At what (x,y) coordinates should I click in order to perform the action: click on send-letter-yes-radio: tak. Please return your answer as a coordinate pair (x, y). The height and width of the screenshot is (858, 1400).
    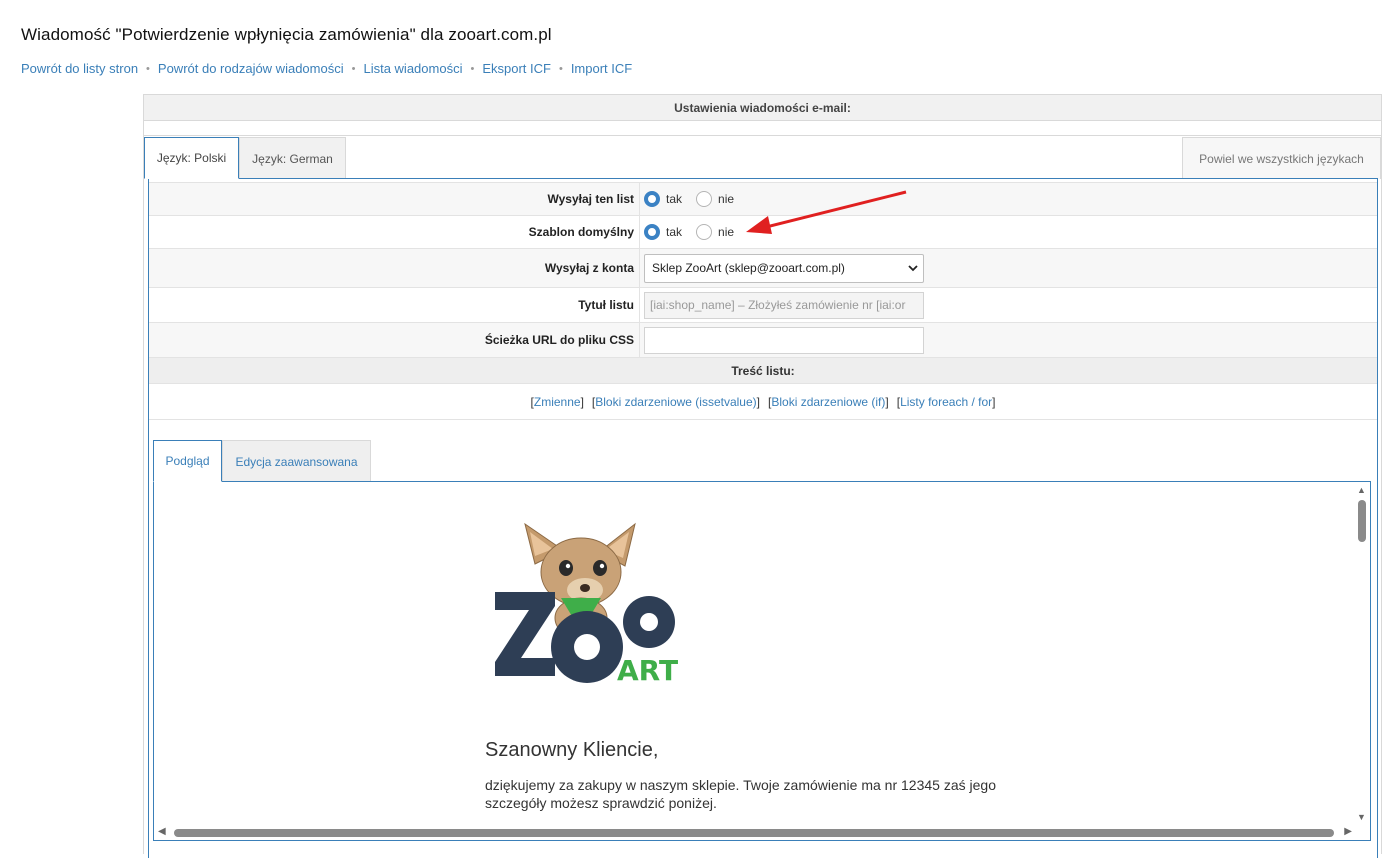
    Looking at the image, I should click on (663, 199).